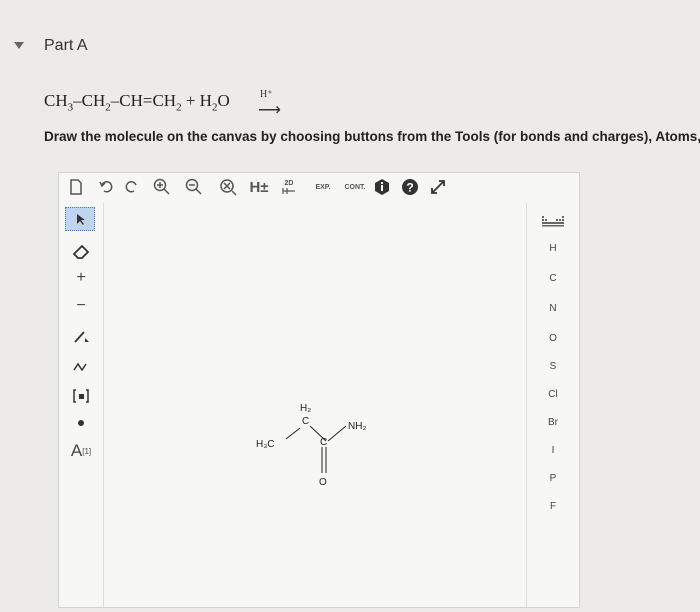 The height and width of the screenshot is (612, 700). What do you see at coordinates (293, 433) in the screenshot?
I see `bond-ch3-ch2` at bounding box center [293, 433].